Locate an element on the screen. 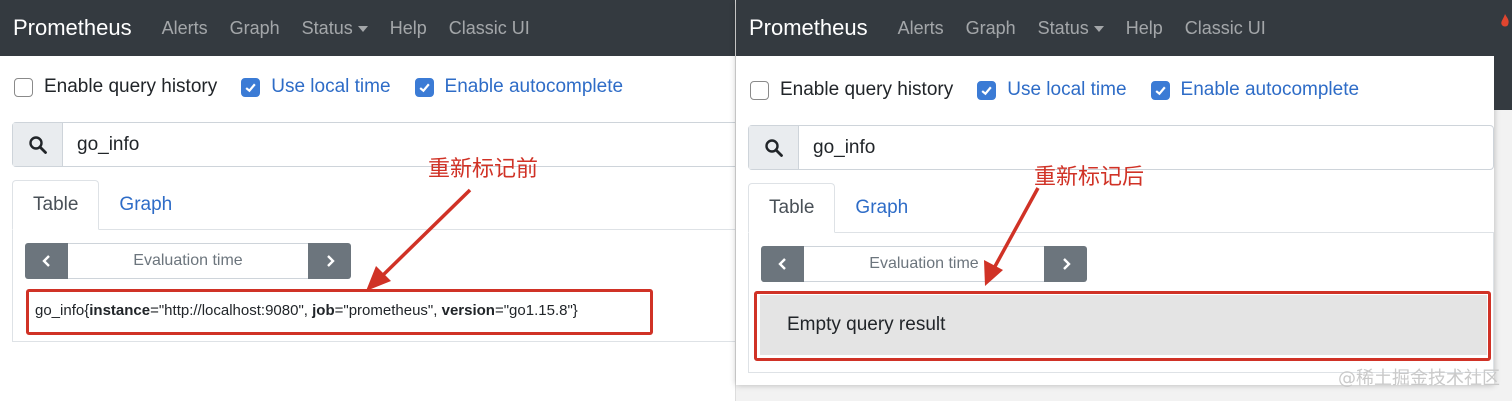  tab-bar: Table Graph is located at coordinates (373, 205).